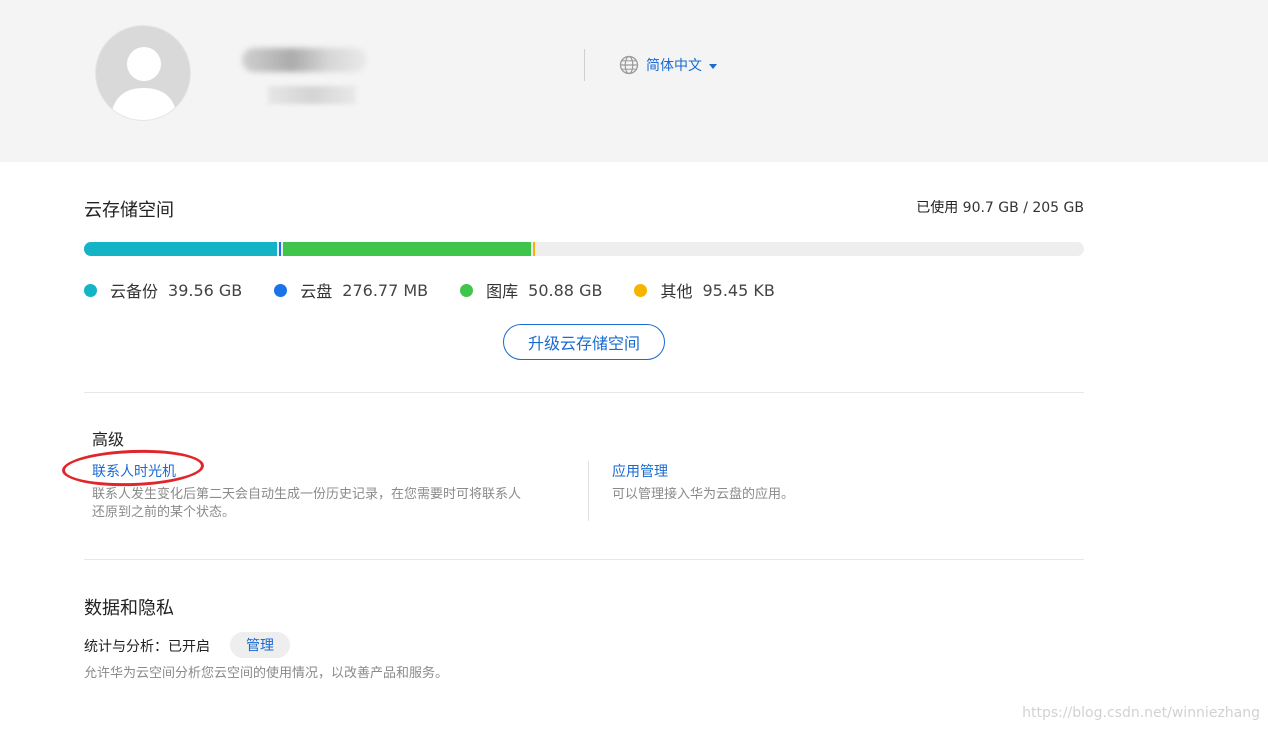 The image size is (1268, 733). What do you see at coordinates (1023, 208) in the screenshot?
I see `storage-used-value: 90.7 GB / 205 GB` at bounding box center [1023, 208].